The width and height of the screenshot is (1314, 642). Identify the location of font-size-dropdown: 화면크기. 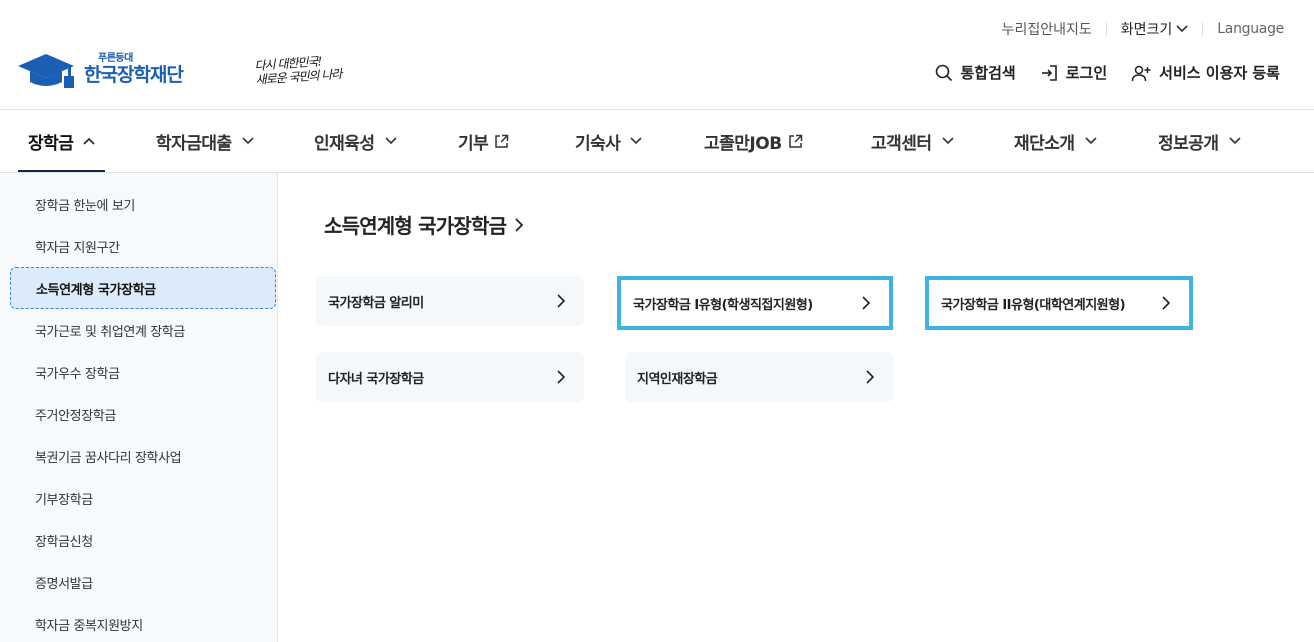
(1155, 29).